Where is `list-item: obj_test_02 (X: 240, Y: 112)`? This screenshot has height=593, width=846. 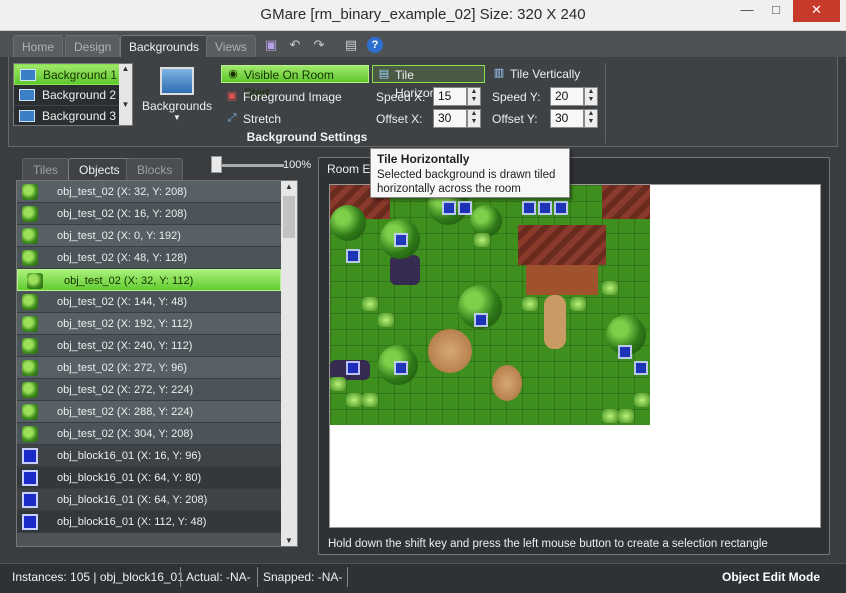
list-item: obj_test_02 (X: 240, Y: 112) is located at coordinates (149, 346).